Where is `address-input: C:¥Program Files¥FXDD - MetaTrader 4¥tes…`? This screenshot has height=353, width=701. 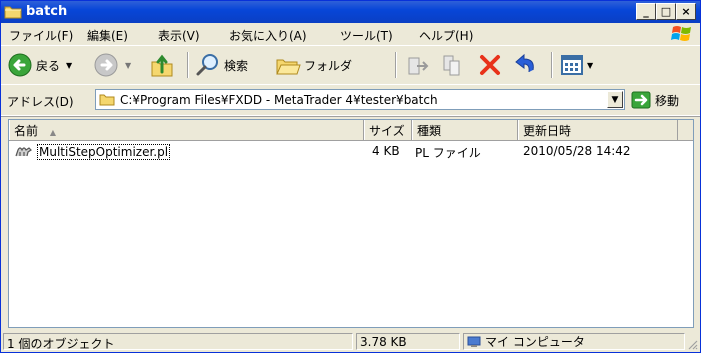 address-input: C:¥Program Files¥FXDD - MetaTrader 4¥tes… is located at coordinates (360, 99).